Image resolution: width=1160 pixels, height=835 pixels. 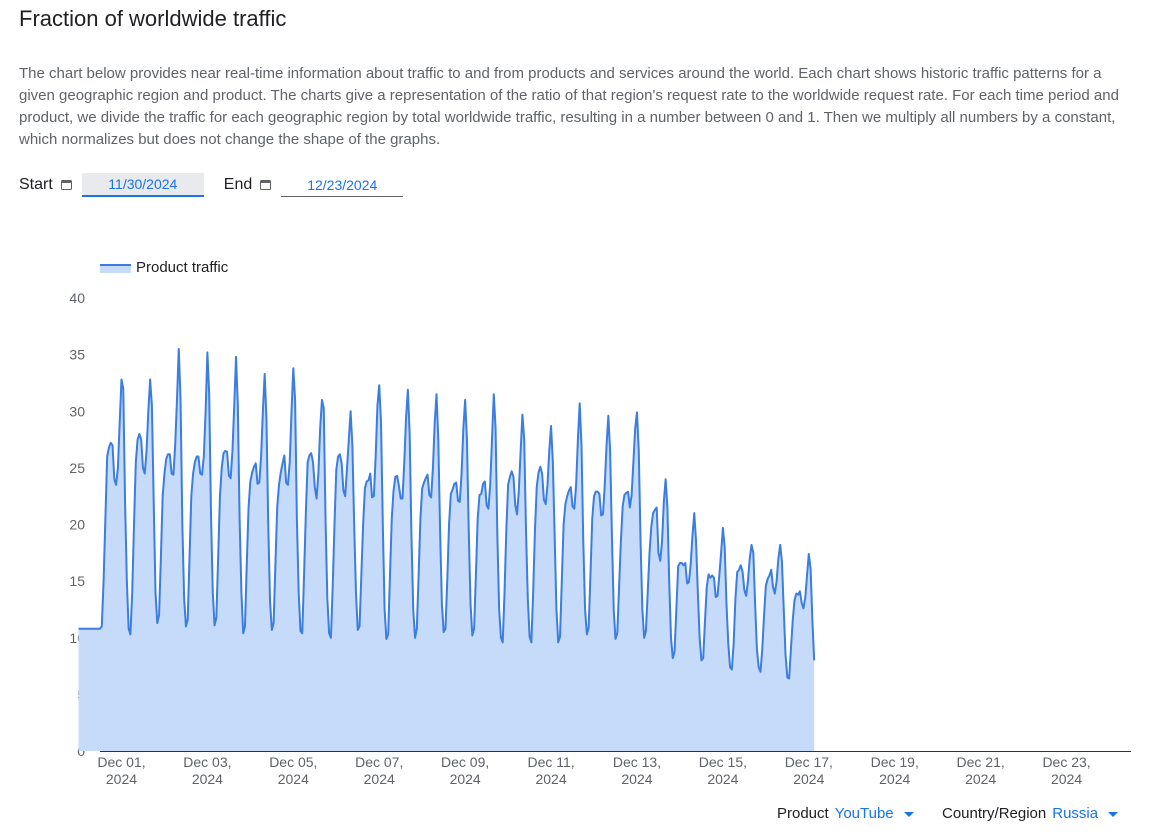 I want to click on y-tick-label: 40, so click(x=77, y=298).